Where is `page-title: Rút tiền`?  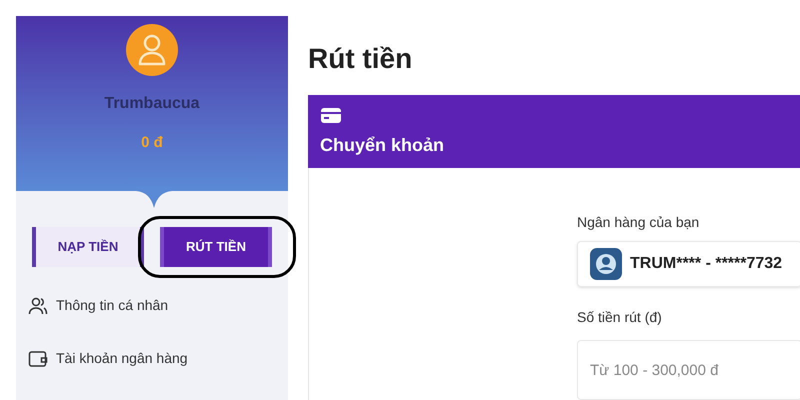 page-title: Rút tiền is located at coordinates (361, 59).